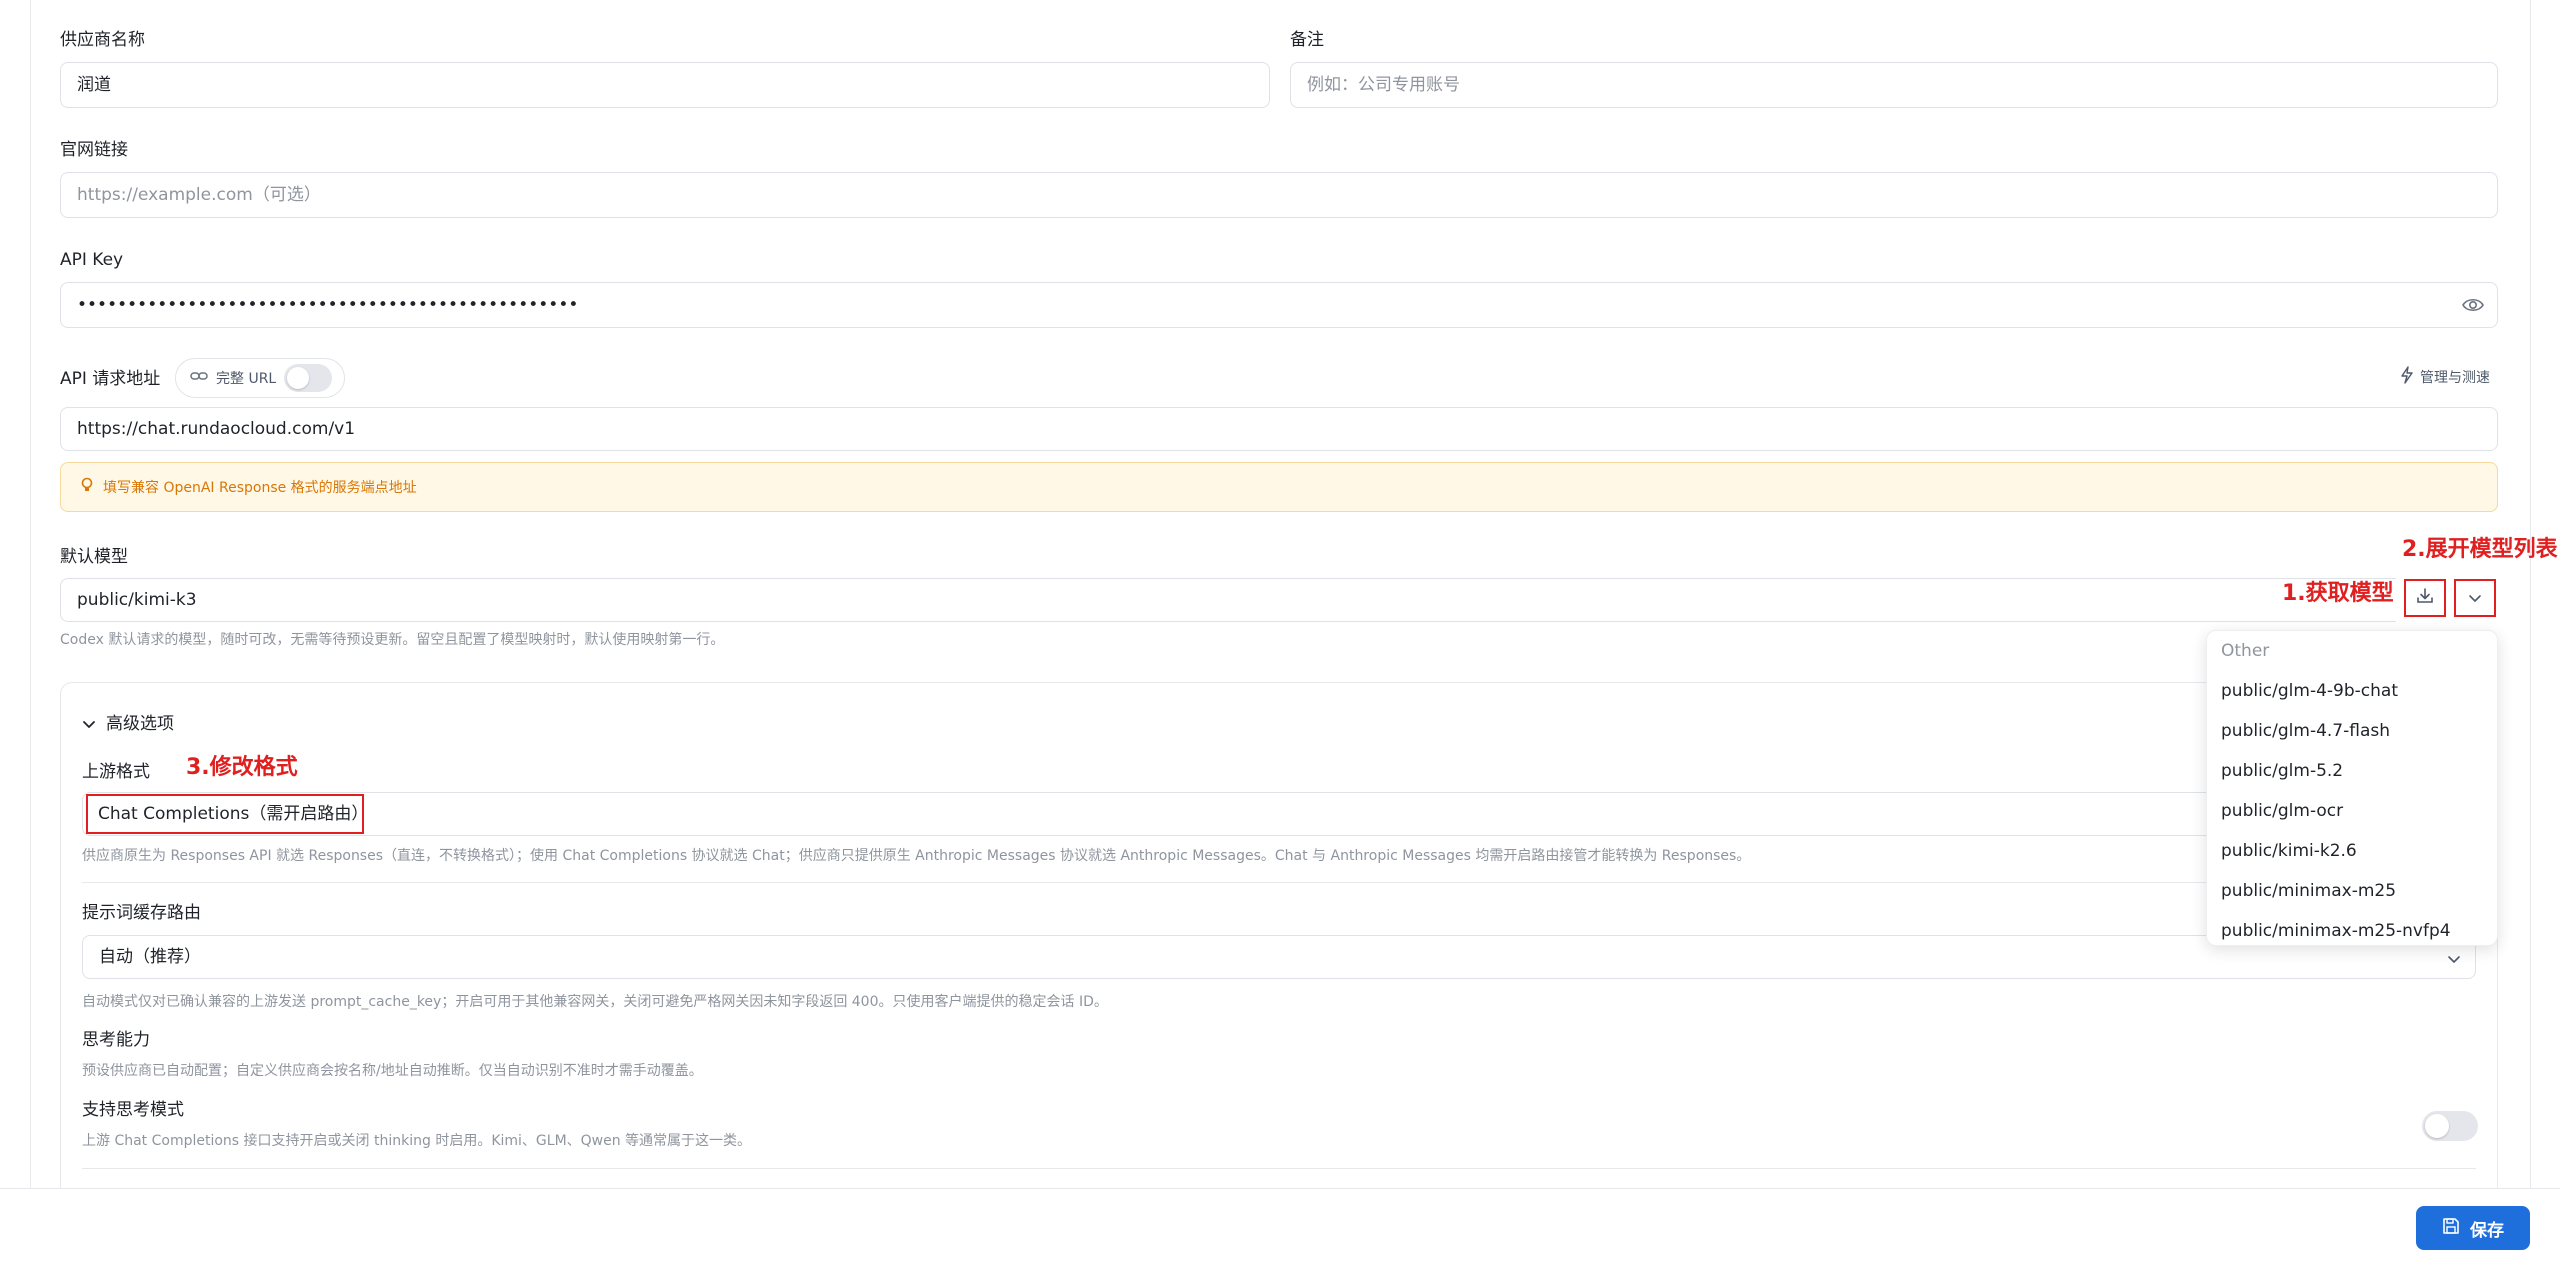  I want to click on endpoint-input: https://chat.rundaocloud.com/v1, so click(1279, 429).